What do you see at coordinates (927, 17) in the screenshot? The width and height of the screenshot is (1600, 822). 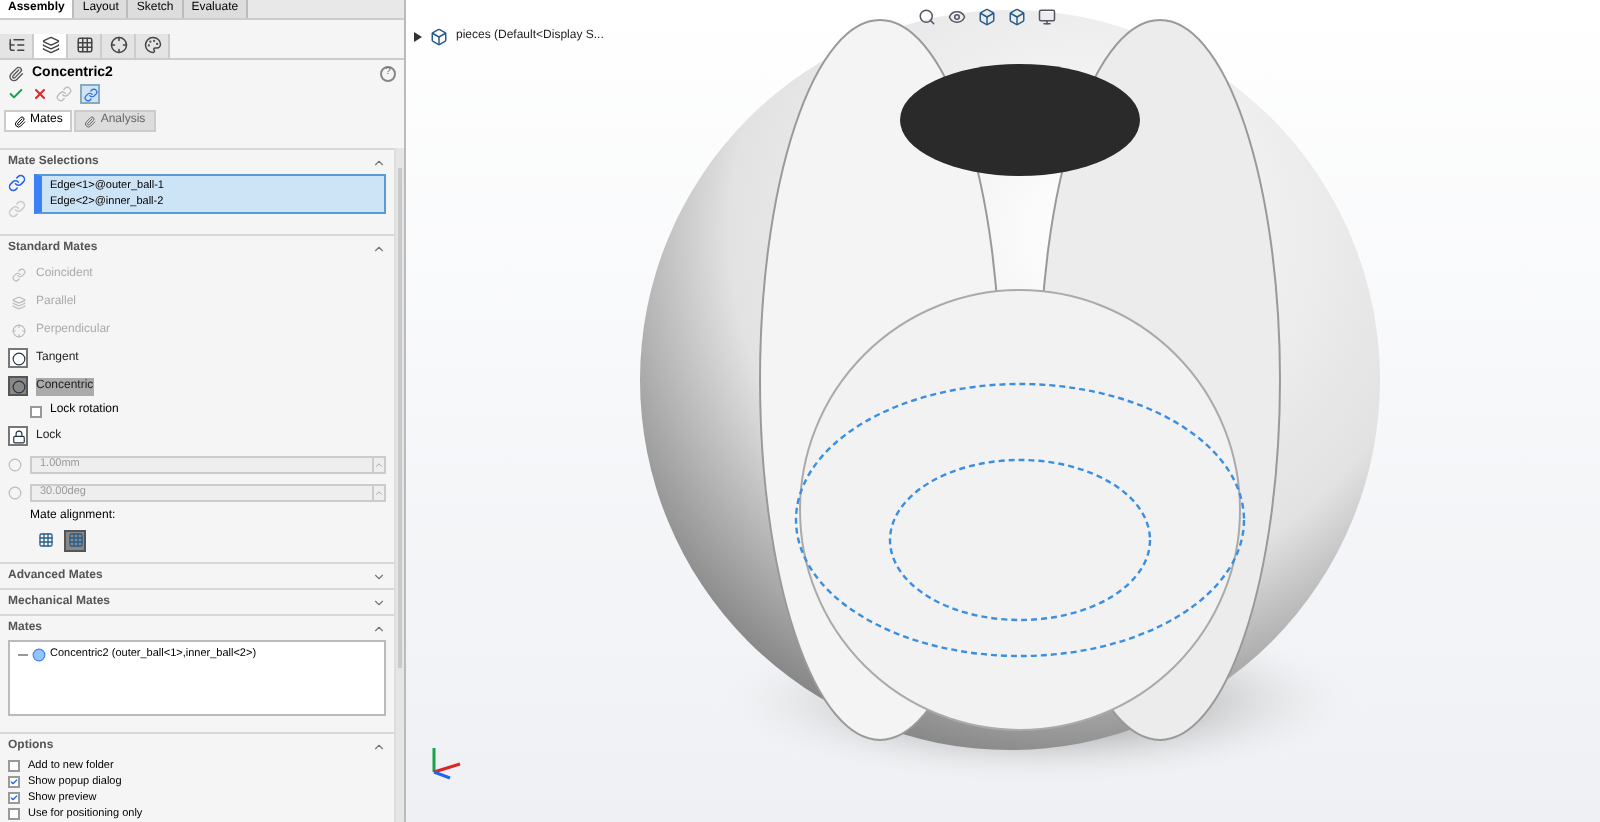 I see `search-icon` at bounding box center [927, 17].